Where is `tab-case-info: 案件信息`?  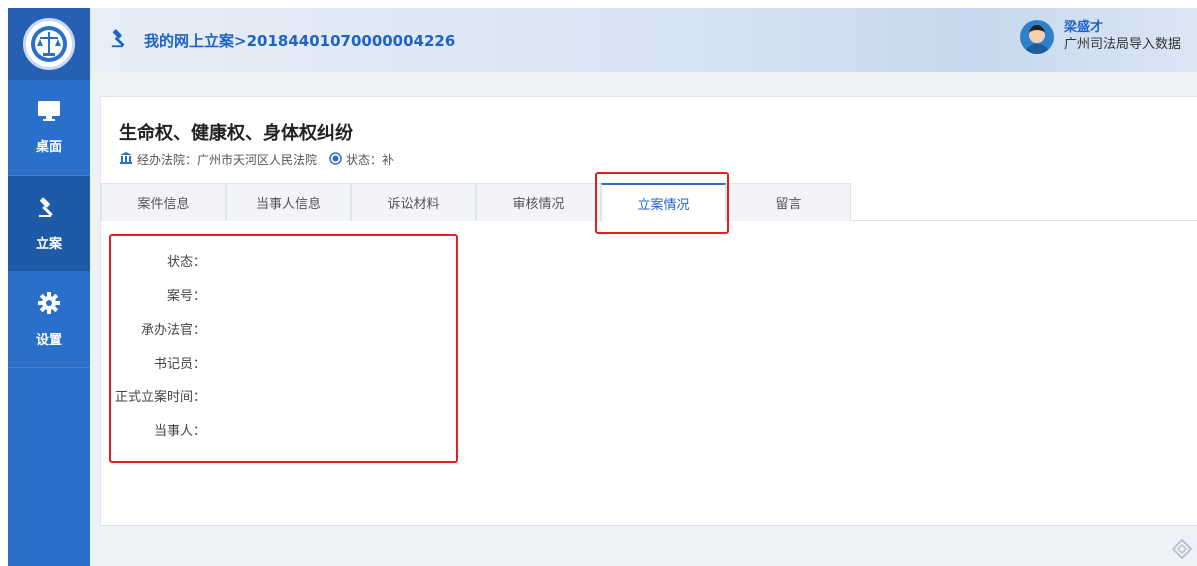
tab-case-info: 案件信息 is located at coordinates (163, 202).